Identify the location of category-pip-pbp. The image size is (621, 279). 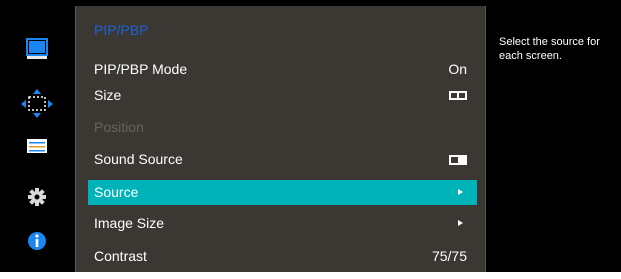
(37, 104).